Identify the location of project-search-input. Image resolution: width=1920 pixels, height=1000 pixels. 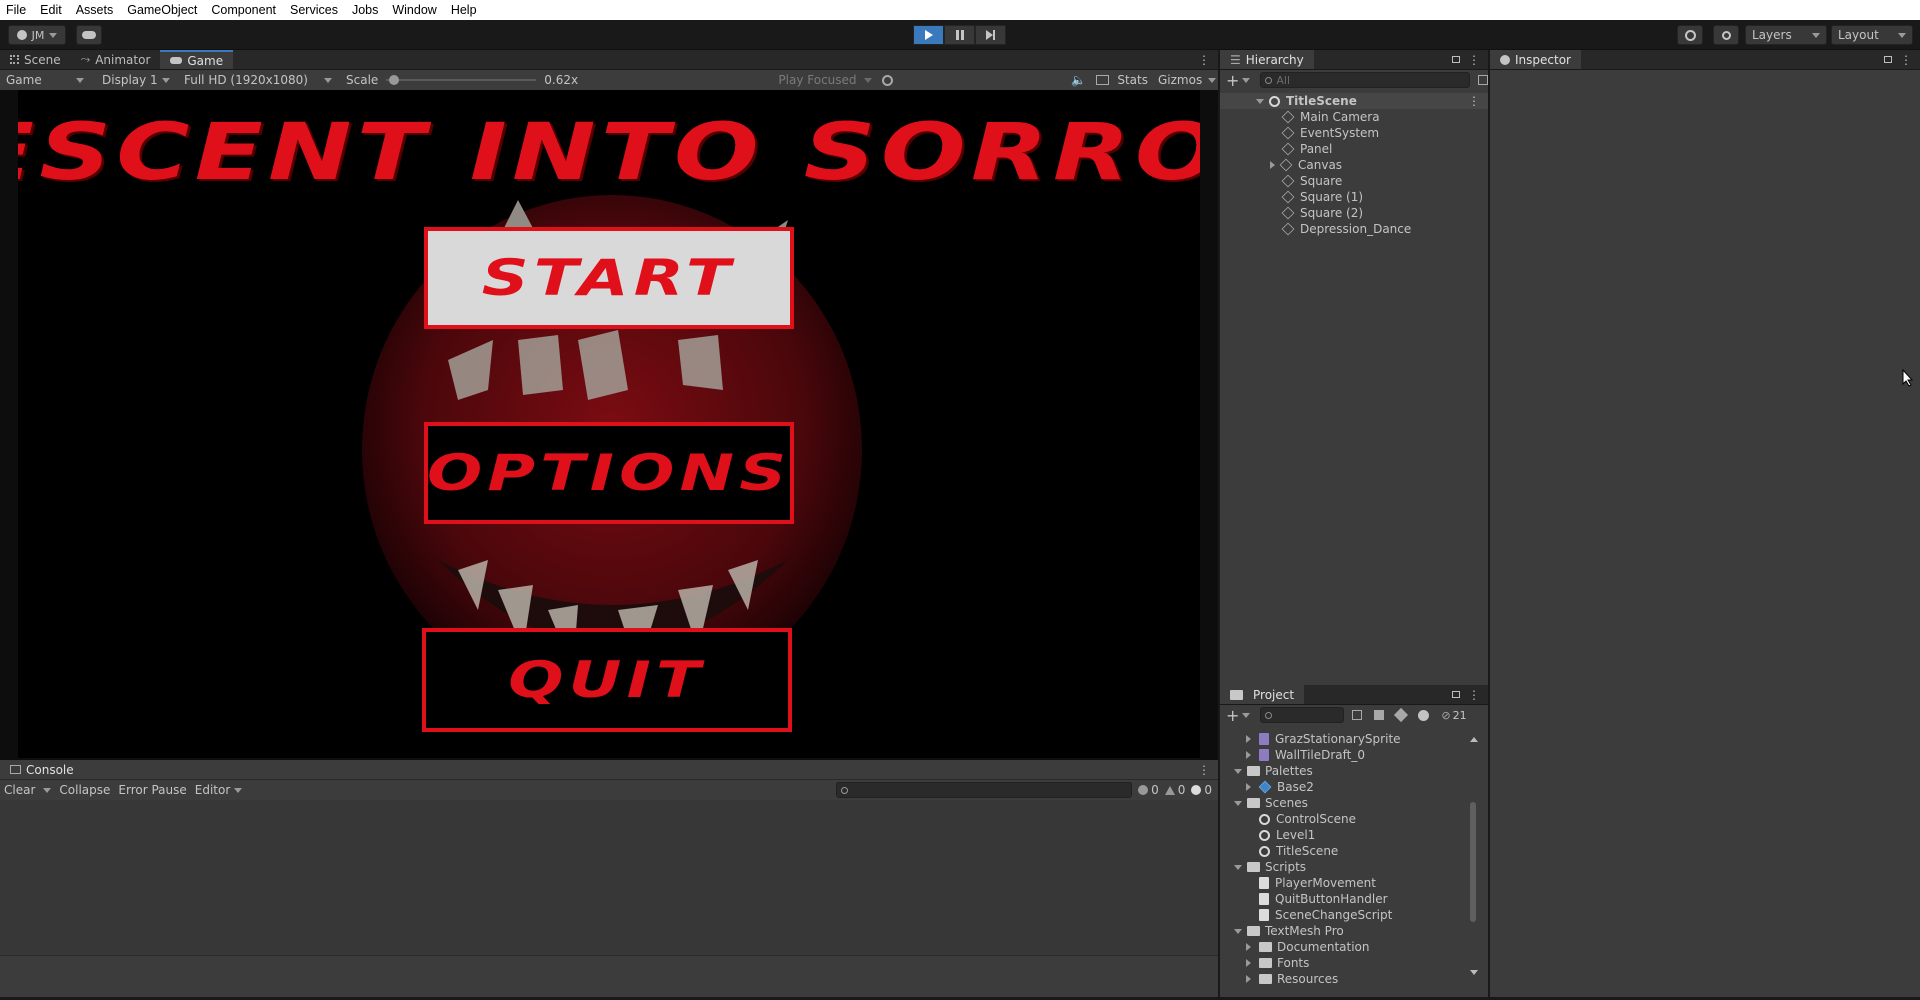
(1302, 715).